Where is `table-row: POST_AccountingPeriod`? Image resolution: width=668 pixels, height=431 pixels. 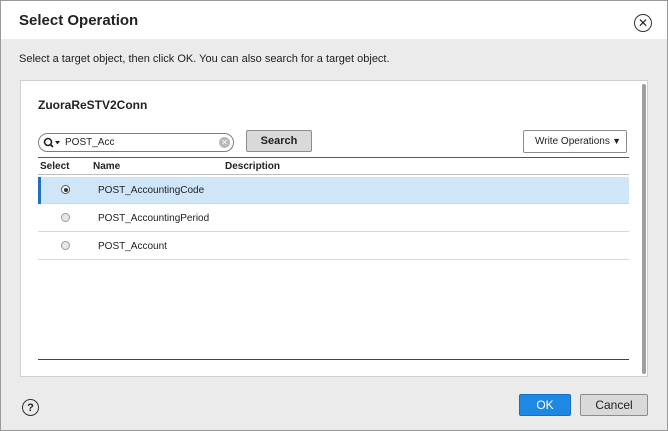
table-row: POST_AccountingPeriod is located at coordinates (333, 218).